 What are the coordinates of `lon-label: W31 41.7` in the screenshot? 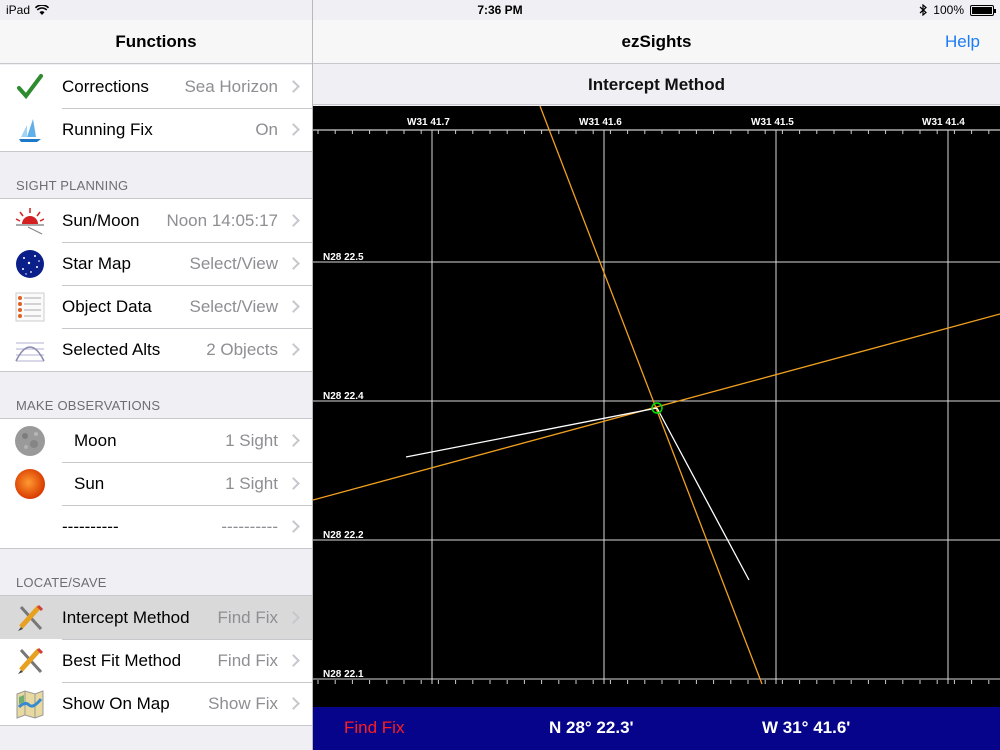 It's located at (428, 122).